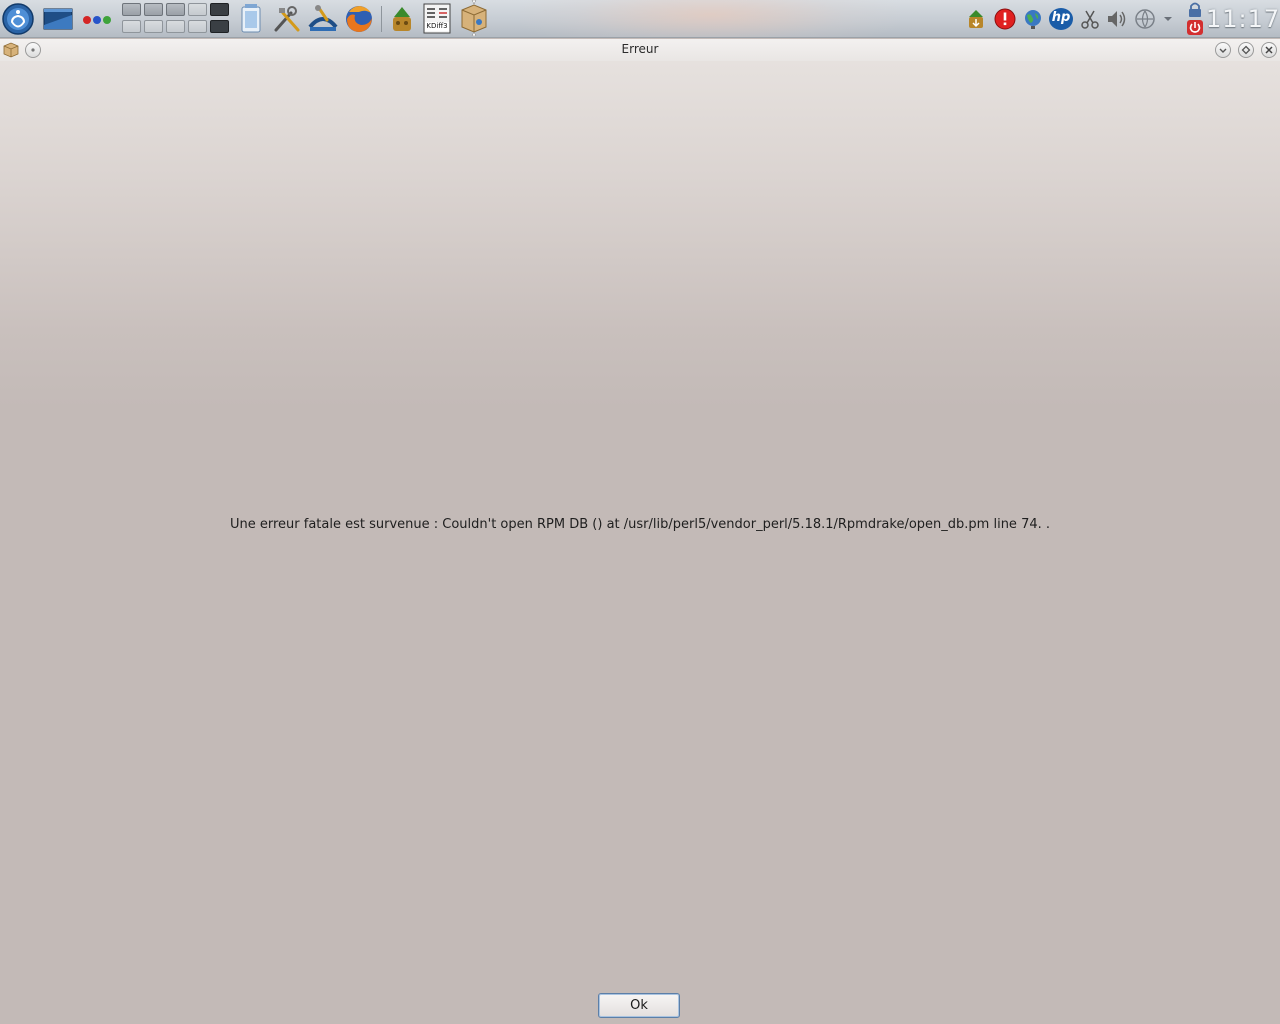 Image resolution: width=1280 pixels, height=1024 pixels. I want to click on pin-button, so click(33, 50).